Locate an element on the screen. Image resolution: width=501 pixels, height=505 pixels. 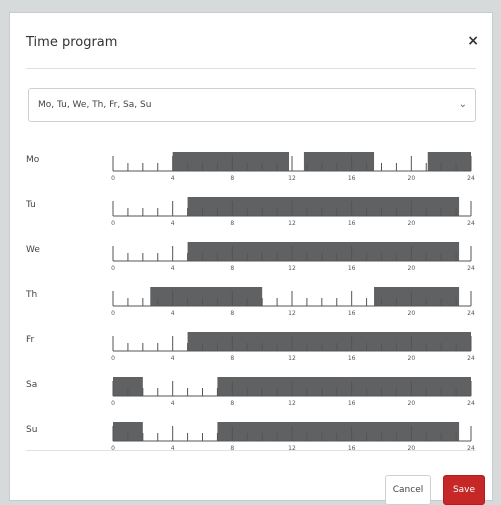
day-track-th: 0 4 8 12 16 20 24 is located at coordinates (252, 306).